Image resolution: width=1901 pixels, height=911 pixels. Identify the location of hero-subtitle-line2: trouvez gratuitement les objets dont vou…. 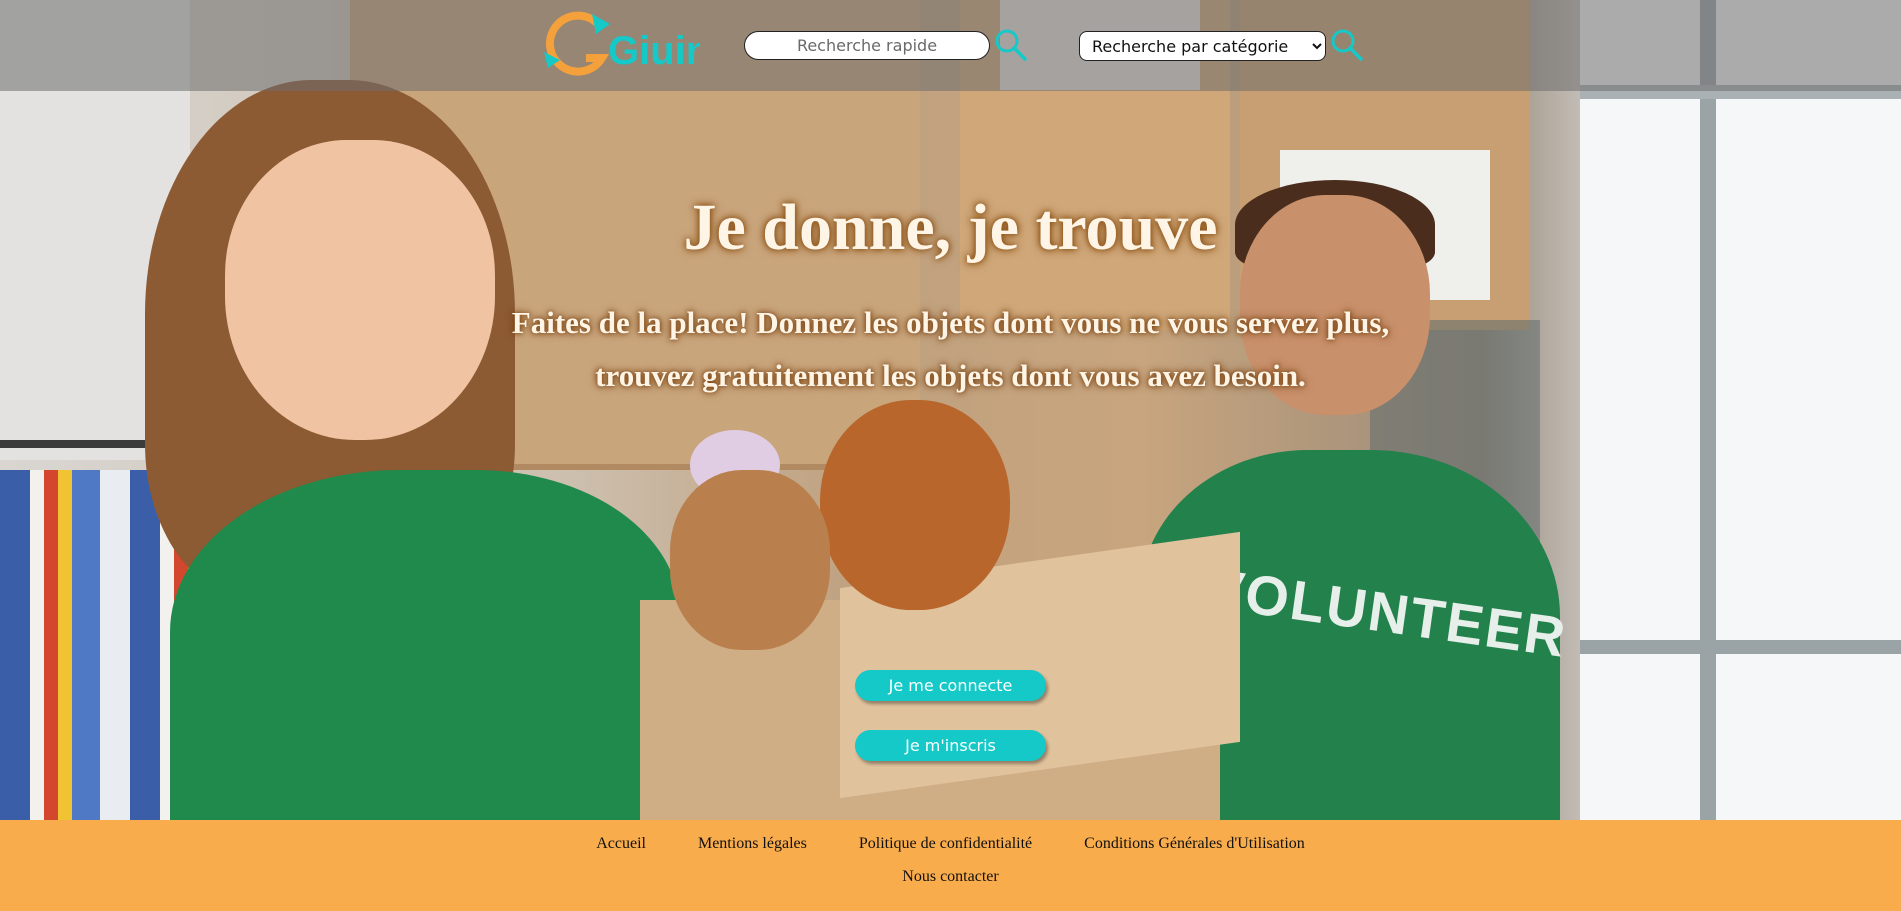
(950, 375).